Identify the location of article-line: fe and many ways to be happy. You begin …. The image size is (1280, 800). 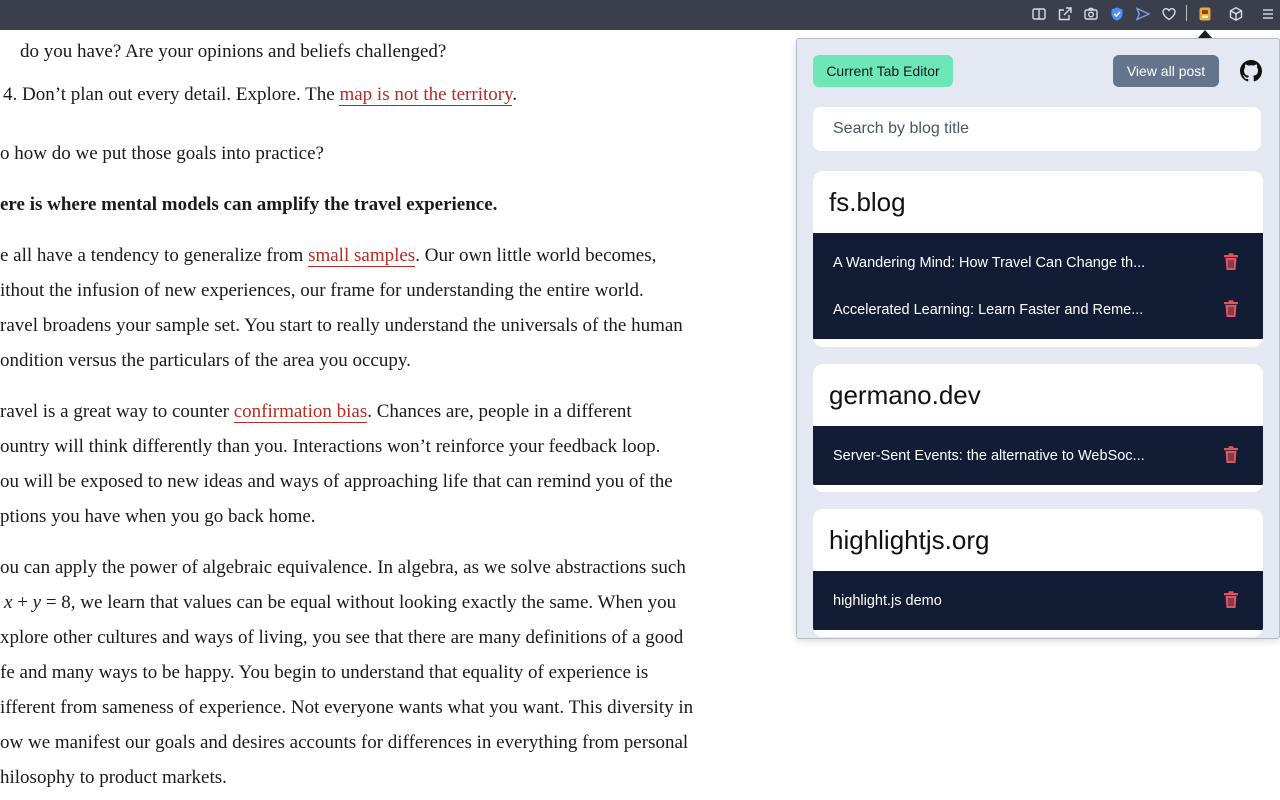
(324, 672).